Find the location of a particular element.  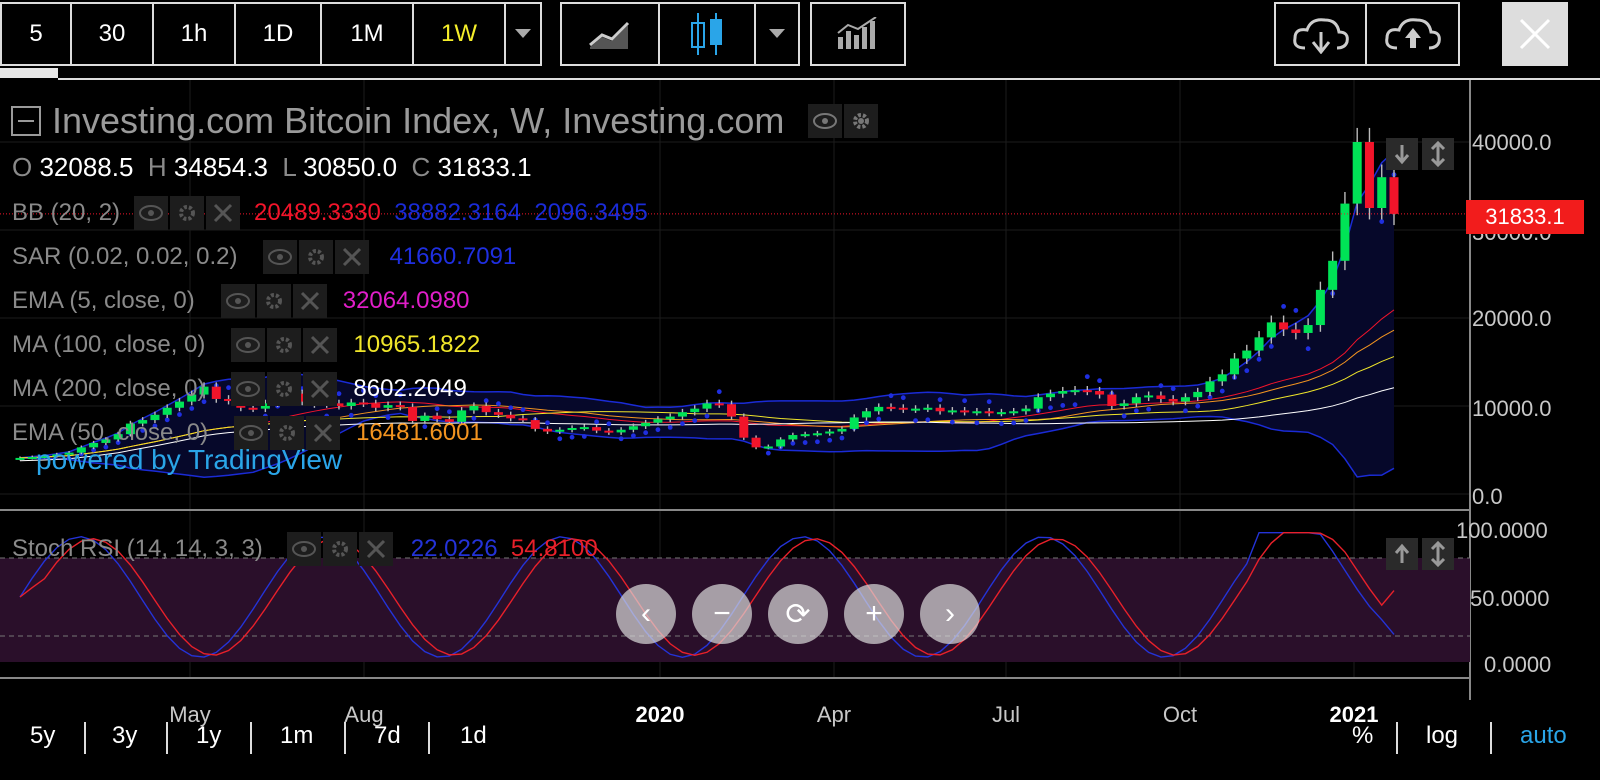

high-label: H is located at coordinates (157, 167).